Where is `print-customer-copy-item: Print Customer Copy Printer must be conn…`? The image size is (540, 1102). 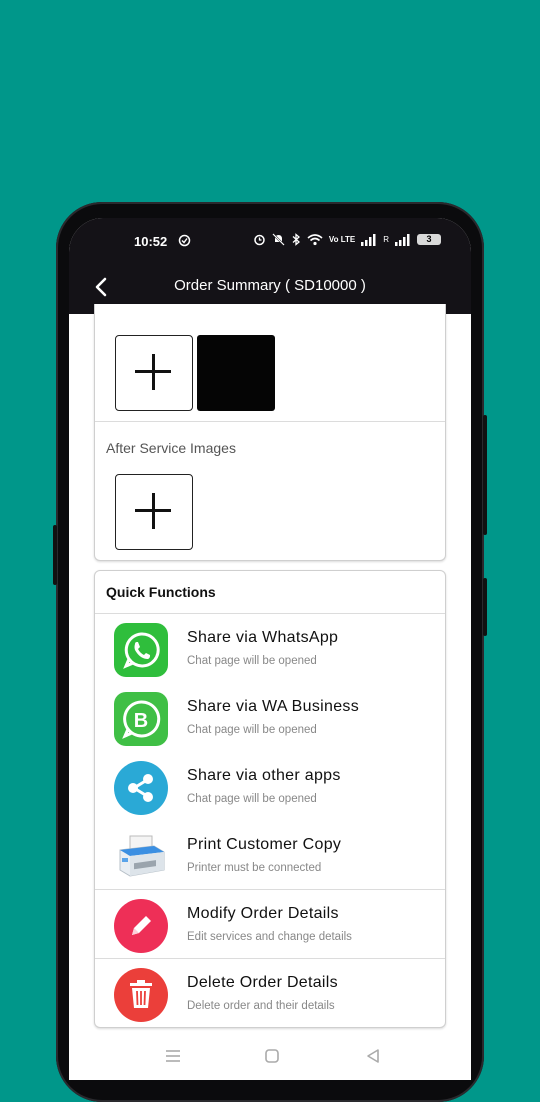
print-customer-copy-item: Print Customer Copy Printer must be conn… is located at coordinates (270, 855).